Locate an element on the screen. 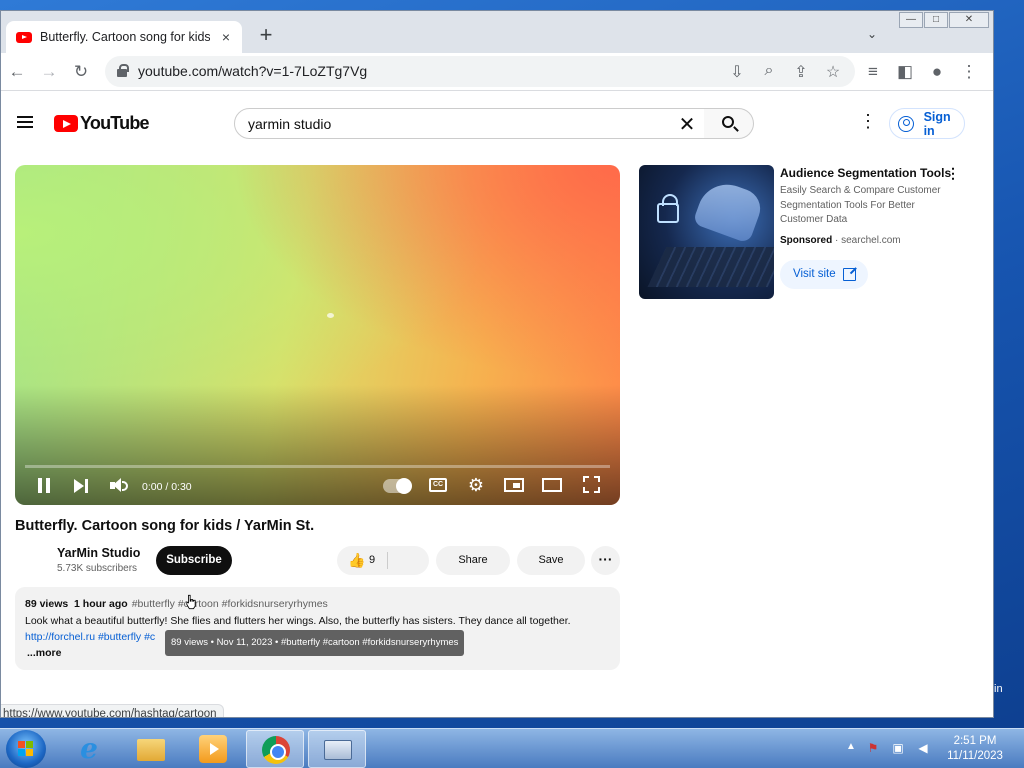 The image size is (1024, 768). media-player-icon is located at coordinates (213, 749).